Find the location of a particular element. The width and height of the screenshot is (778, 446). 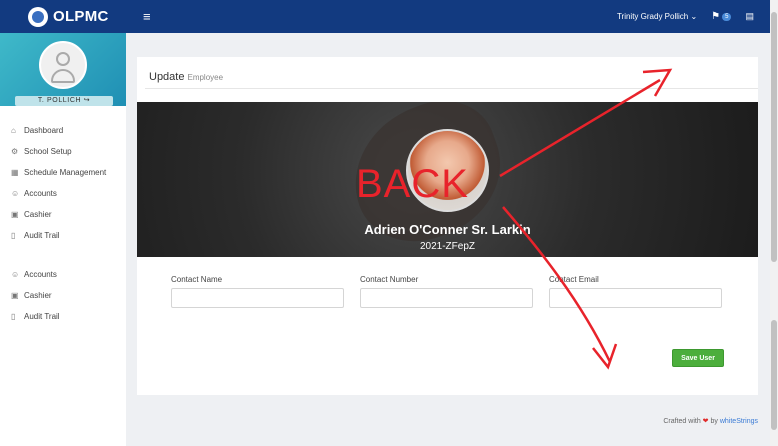

brand-logo-icon is located at coordinates (38, 16).